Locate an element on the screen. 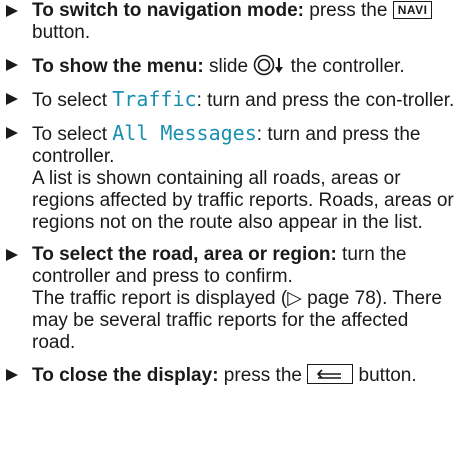 The height and width of the screenshot is (465, 462). step-show-menu: To show the menu: slide the controller. is located at coordinates (231, 66).